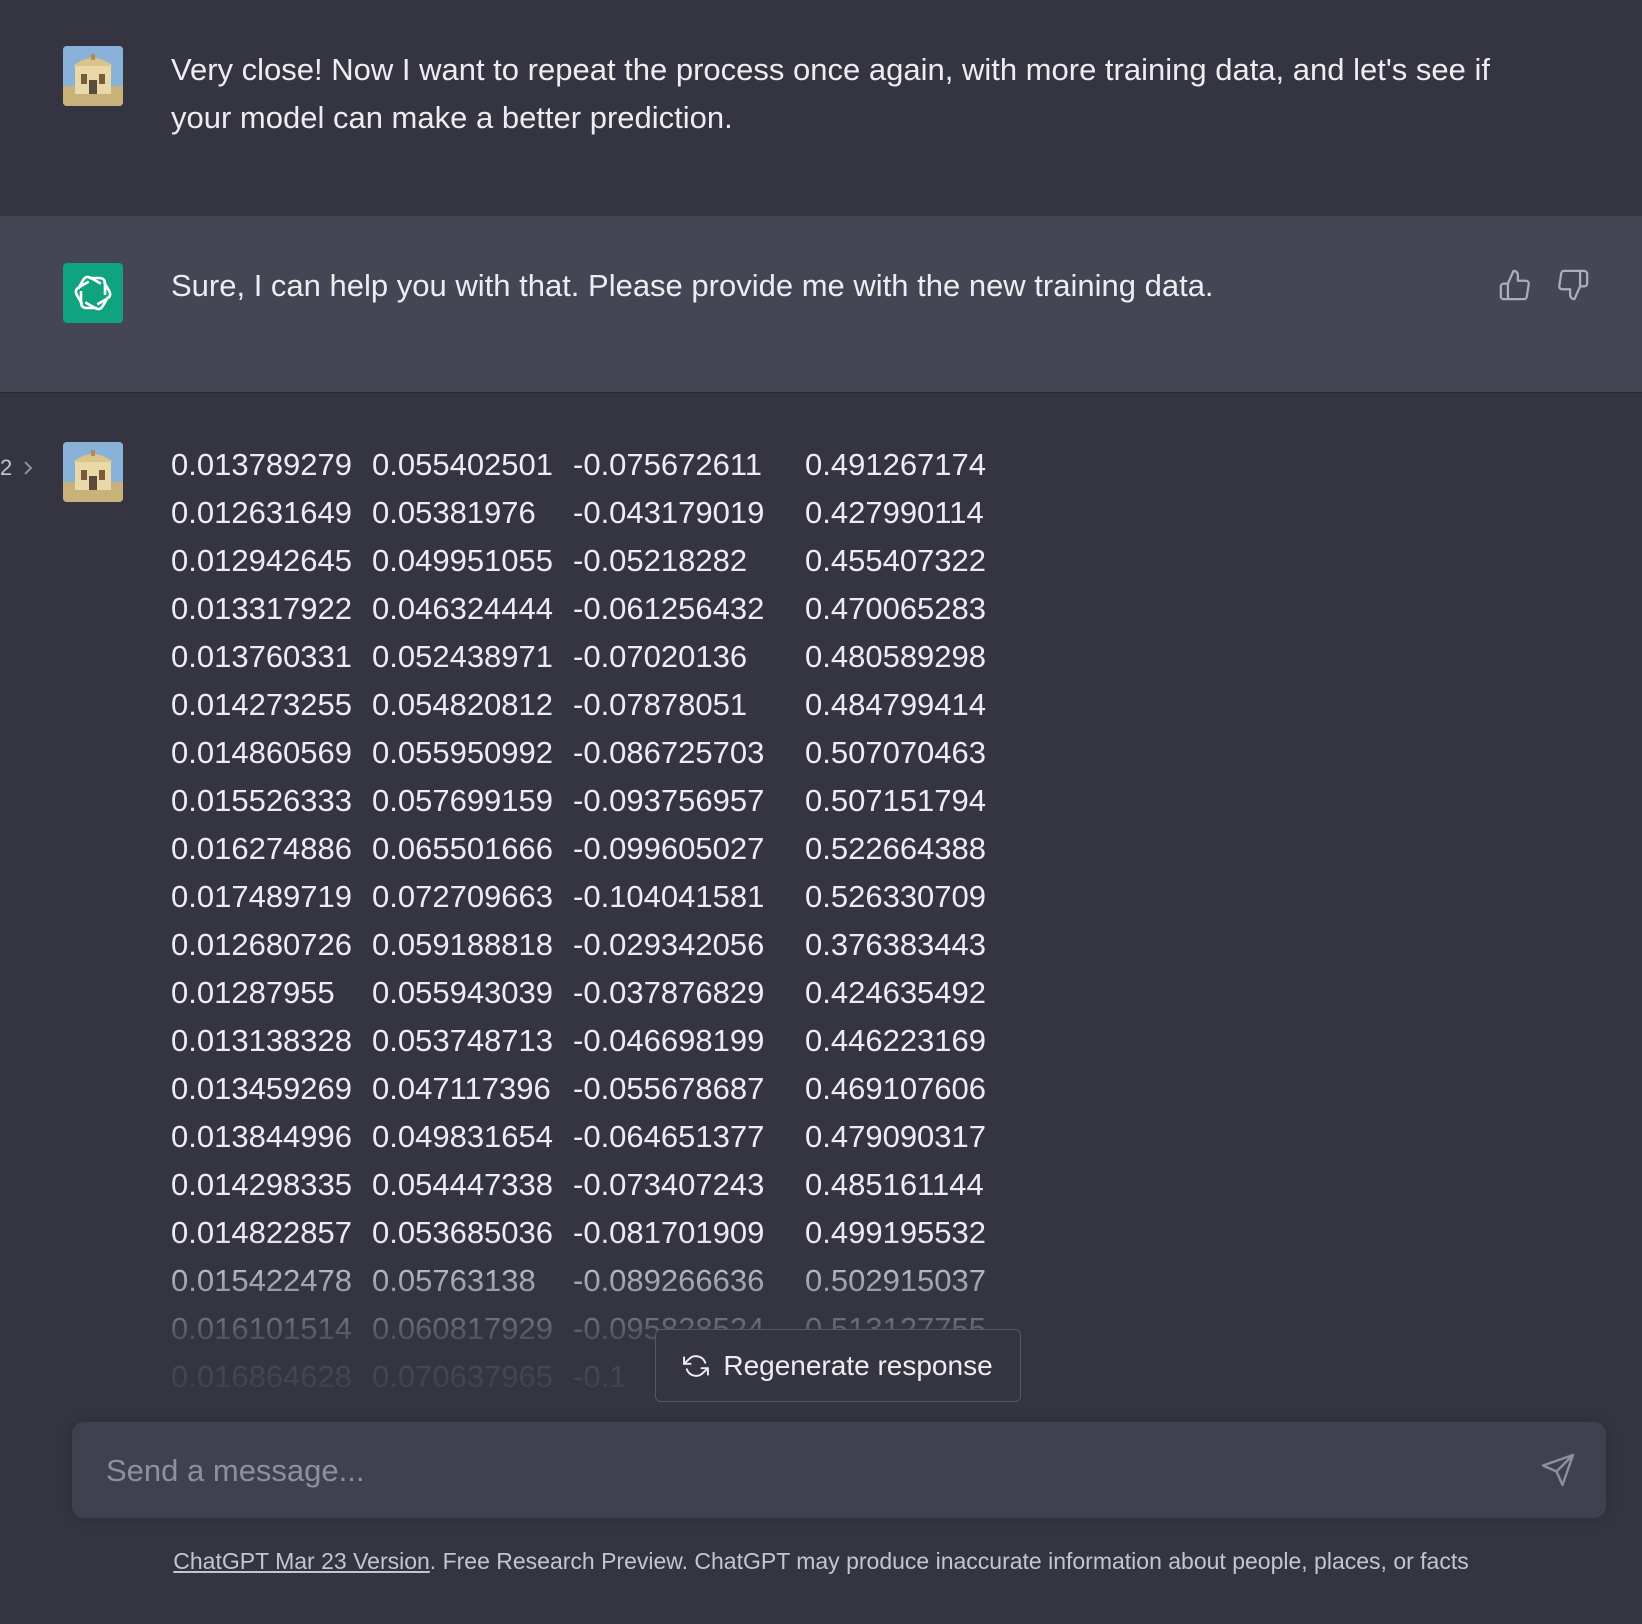 Image resolution: width=1642 pixels, height=1624 pixels. Describe the element at coordinates (463, 800) in the screenshot. I see `data-cell: 0.057699159` at that location.